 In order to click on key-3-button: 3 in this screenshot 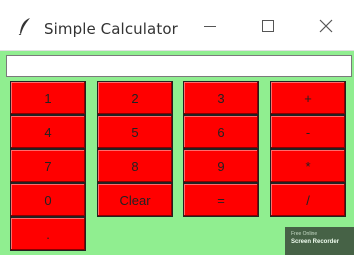, I will do `click(221, 98)`.